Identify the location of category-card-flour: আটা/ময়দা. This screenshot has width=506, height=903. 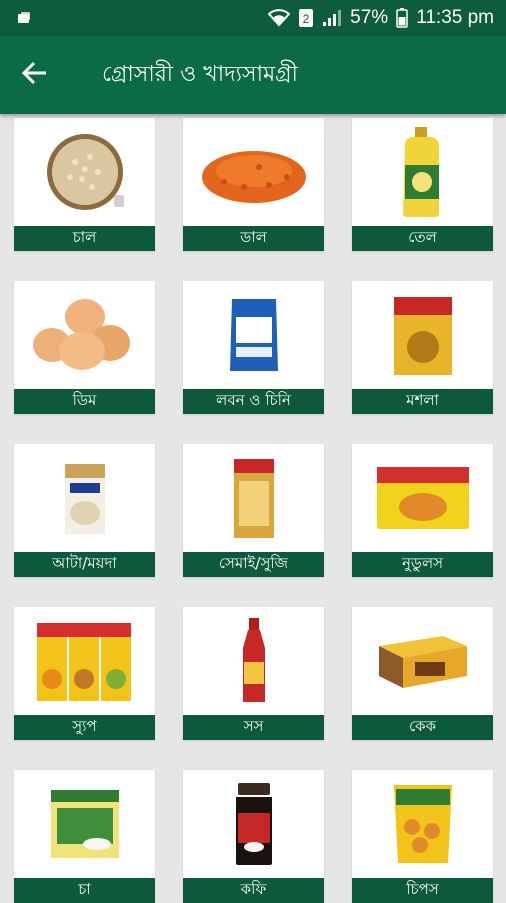
(84, 510).